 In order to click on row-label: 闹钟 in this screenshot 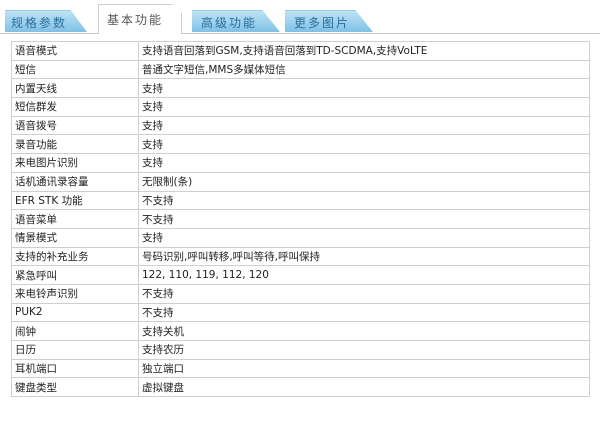, I will do `click(75, 331)`.